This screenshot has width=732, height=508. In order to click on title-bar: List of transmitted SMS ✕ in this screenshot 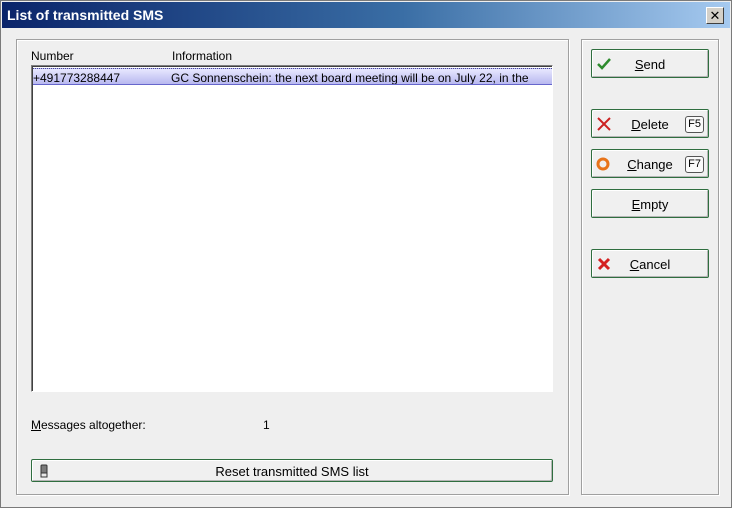, I will do `click(366, 15)`.